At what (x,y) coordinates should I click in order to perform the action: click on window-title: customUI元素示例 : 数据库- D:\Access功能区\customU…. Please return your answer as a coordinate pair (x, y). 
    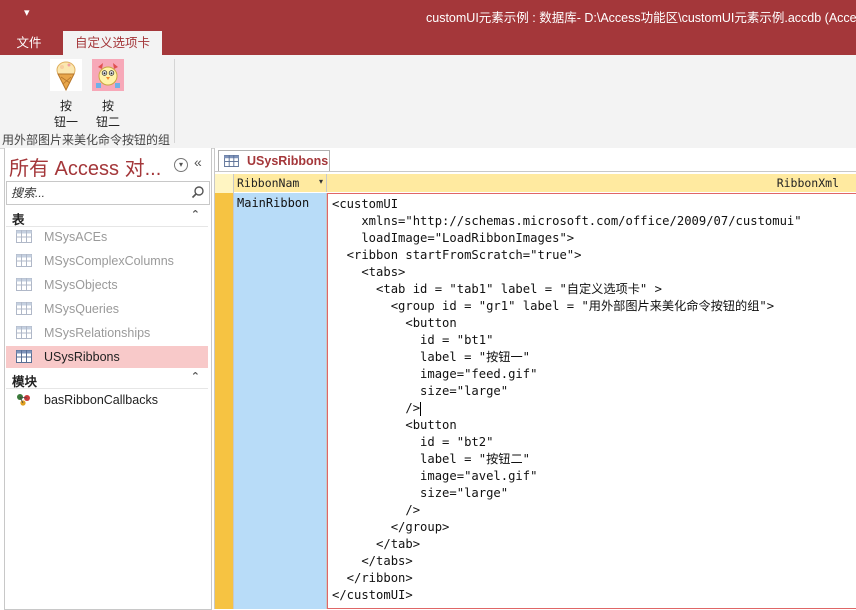
    Looking at the image, I should click on (641, 18).